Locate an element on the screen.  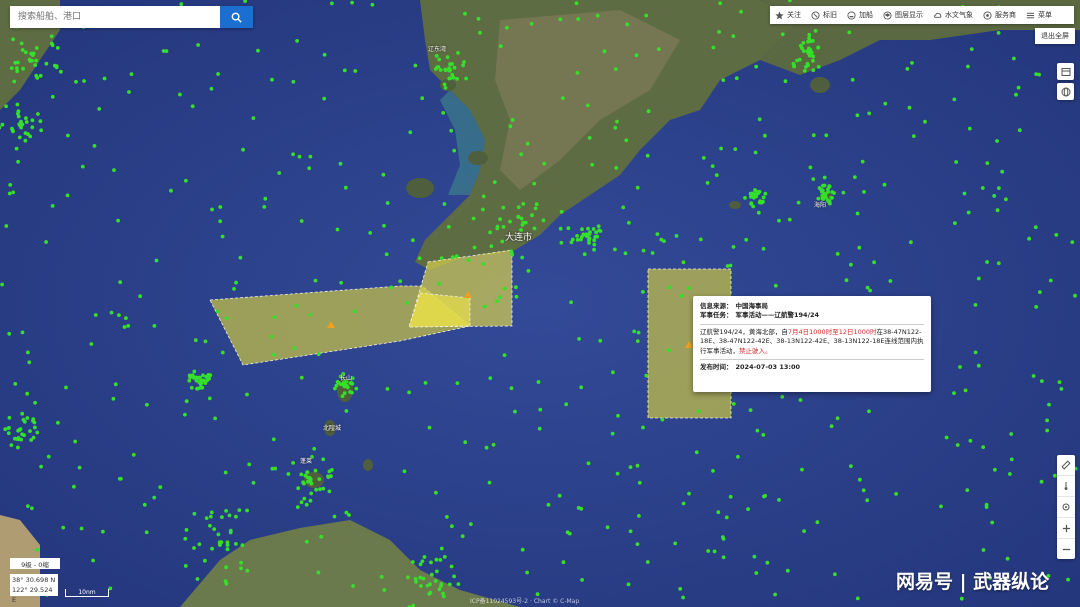
tool-weather: 水文气象 is located at coordinates (953, 15).